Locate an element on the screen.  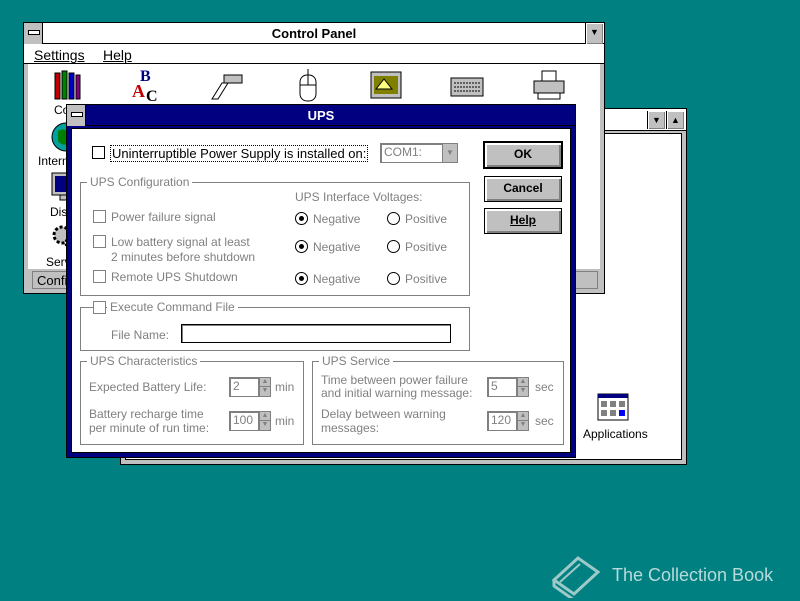
control-panel-menubar: Settings Help is located at coordinates (314, 54).